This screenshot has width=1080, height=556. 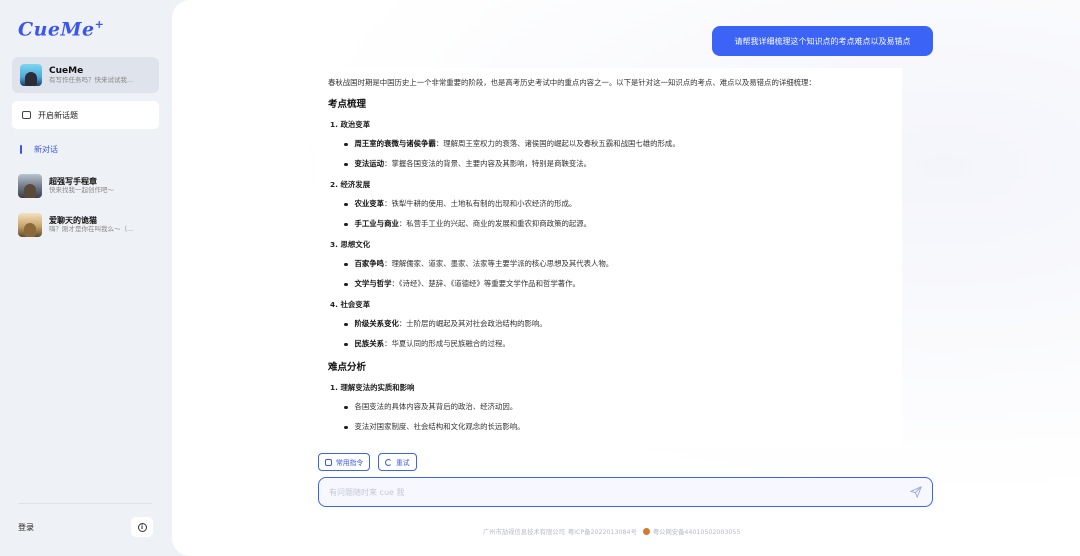 What do you see at coordinates (66, 70) in the screenshot?
I see `agent-name: CueMe` at bounding box center [66, 70].